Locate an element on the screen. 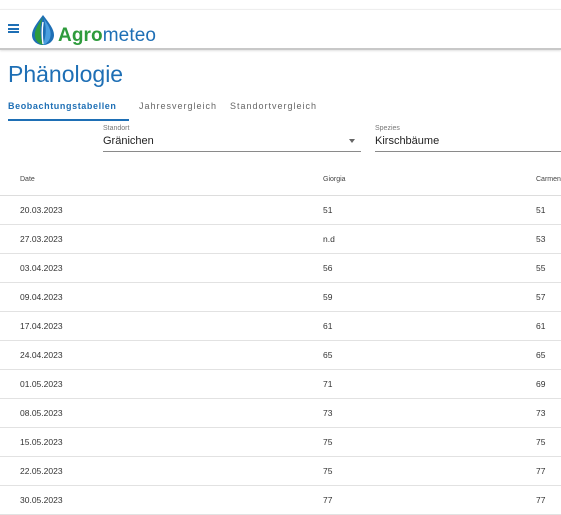 This screenshot has width=561, height=515. spezies-value: Kirschbäume is located at coordinates (407, 141).